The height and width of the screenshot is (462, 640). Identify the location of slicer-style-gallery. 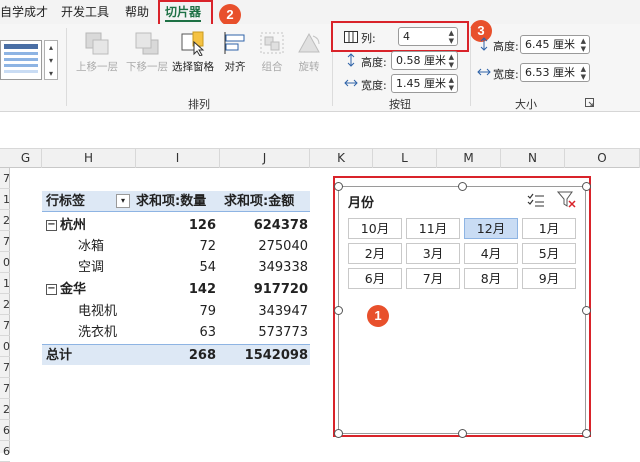
(21, 60).